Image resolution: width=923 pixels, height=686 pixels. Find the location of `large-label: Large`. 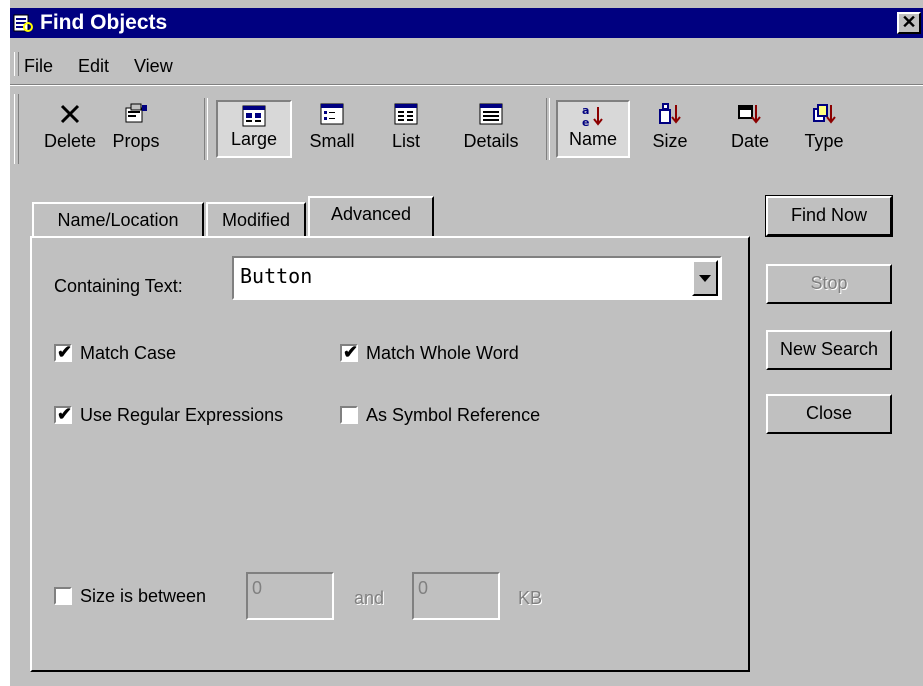

large-label: Large is located at coordinates (254, 139).